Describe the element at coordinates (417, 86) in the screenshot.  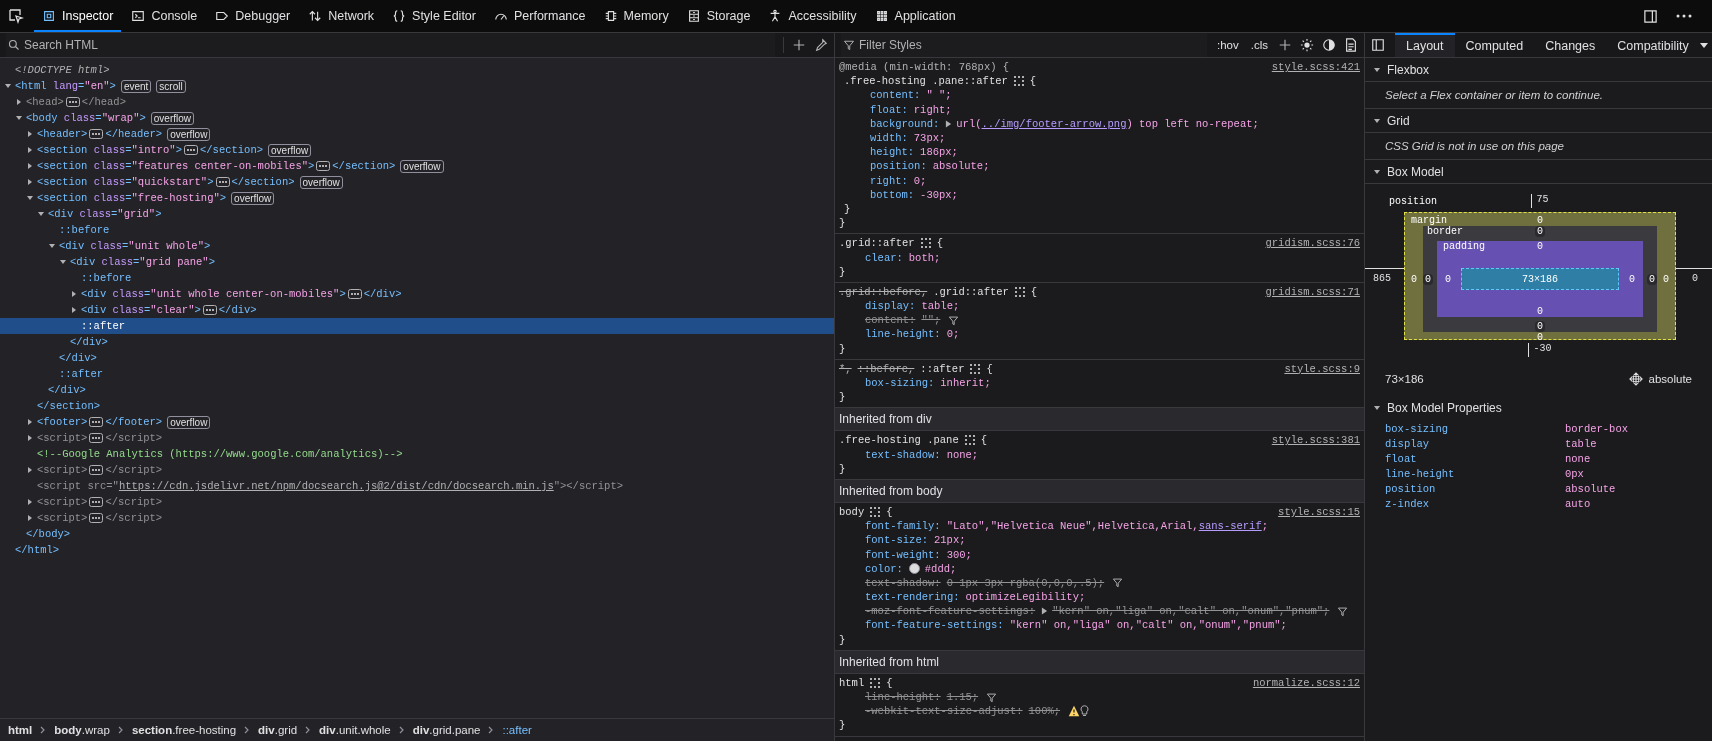
I see `markup-node: <html lang="en"> event scroll` at that location.